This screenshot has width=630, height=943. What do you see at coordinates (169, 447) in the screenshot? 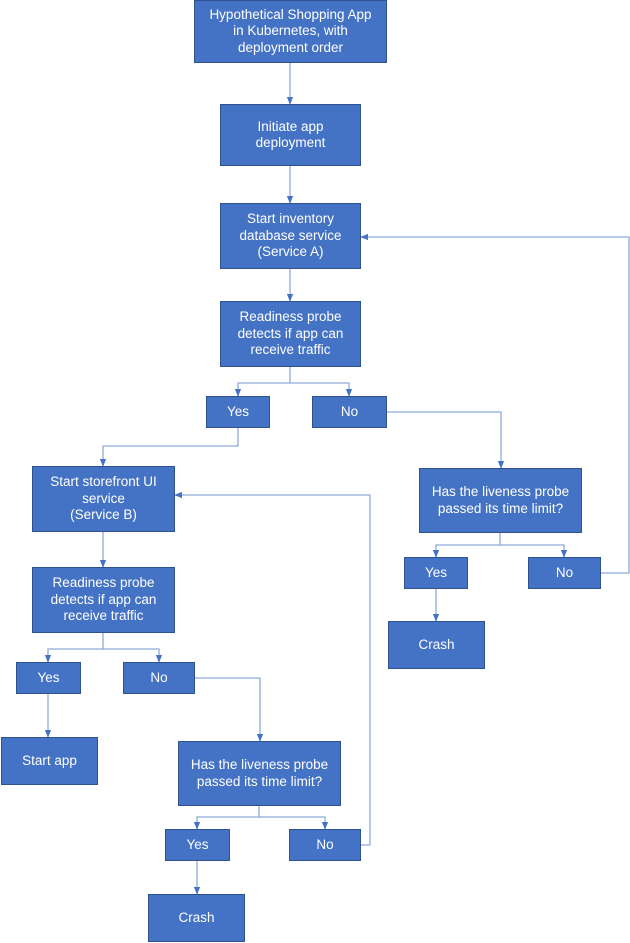
I see `edge-yes-a-to-service-b` at bounding box center [169, 447].